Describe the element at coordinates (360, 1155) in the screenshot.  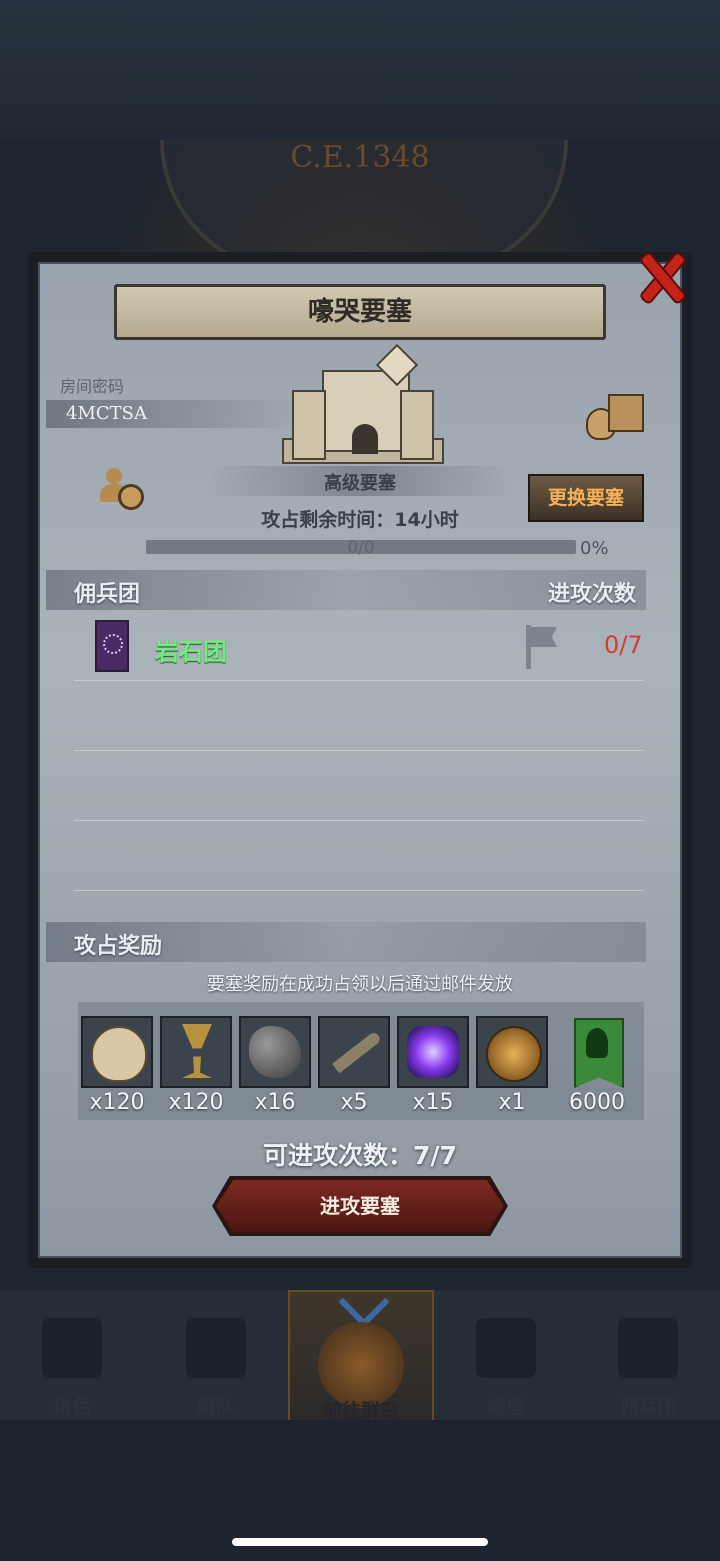
I see `attacks-available: 可进攻次数：7/7` at that location.